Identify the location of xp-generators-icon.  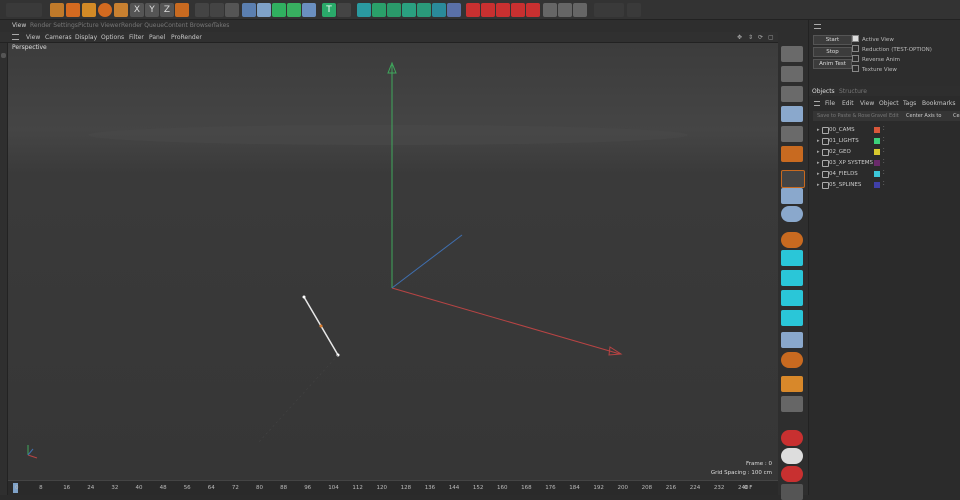
(394, 10).